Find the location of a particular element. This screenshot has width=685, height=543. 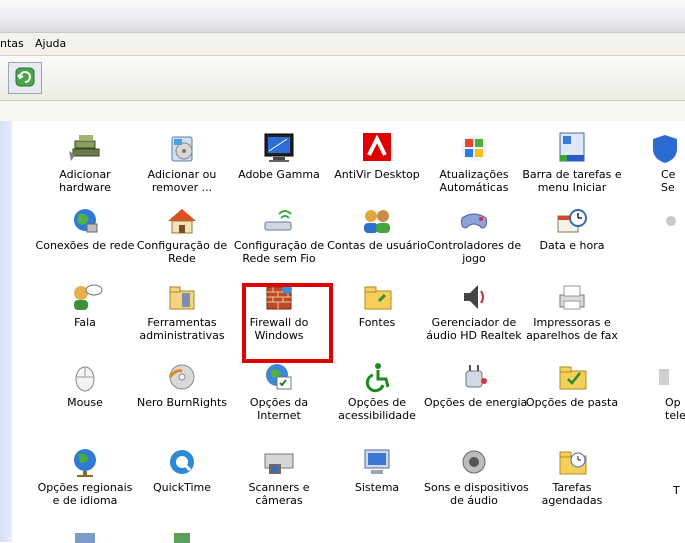

cp-item-label: Sons e dispositivos de áudio is located at coordinates (476, 494).